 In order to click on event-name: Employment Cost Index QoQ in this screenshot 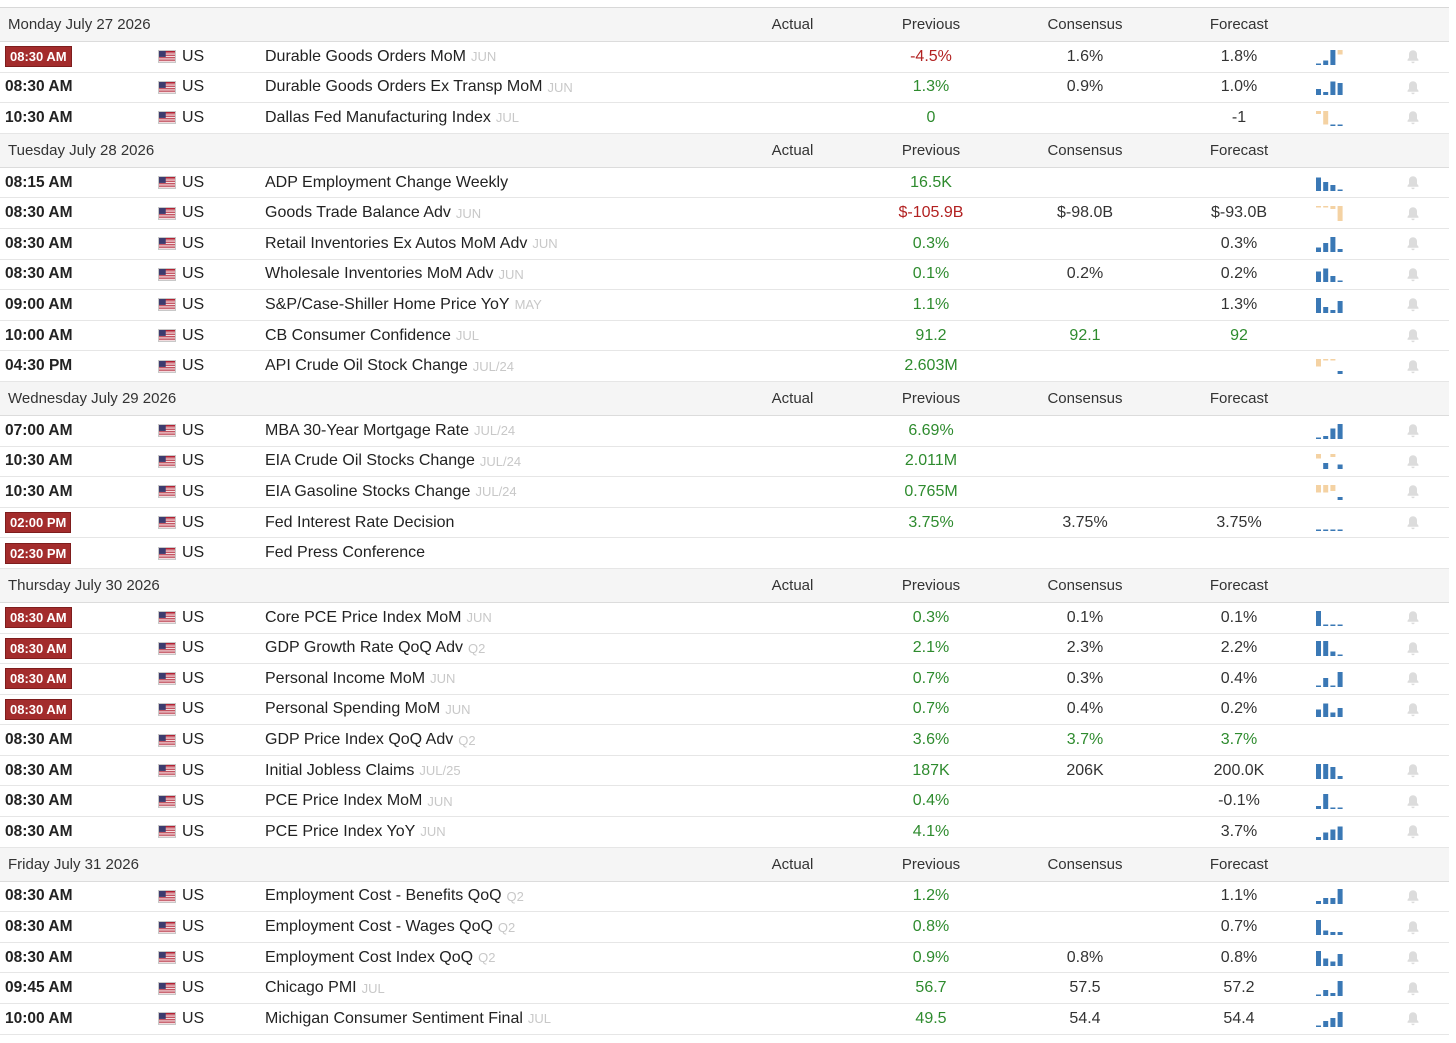, I will do `click(369, 958)`.